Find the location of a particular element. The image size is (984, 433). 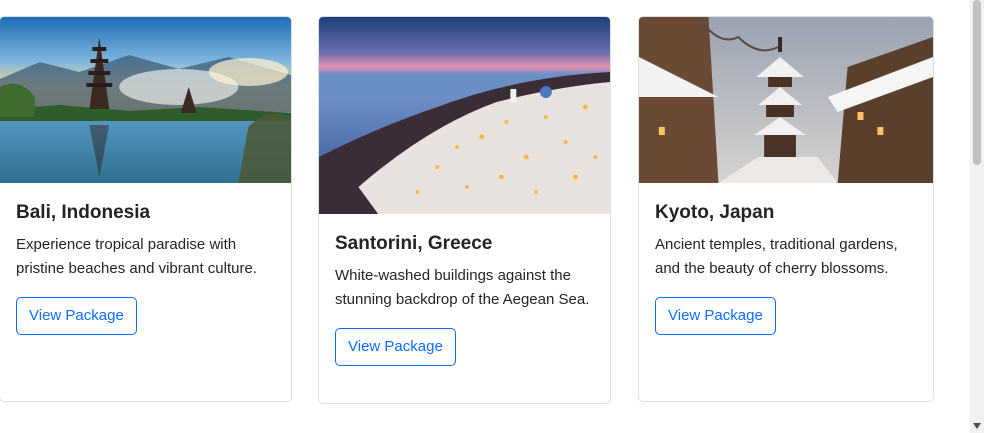

scroll-down-arrow-icon is located at coordinates (977, 426).